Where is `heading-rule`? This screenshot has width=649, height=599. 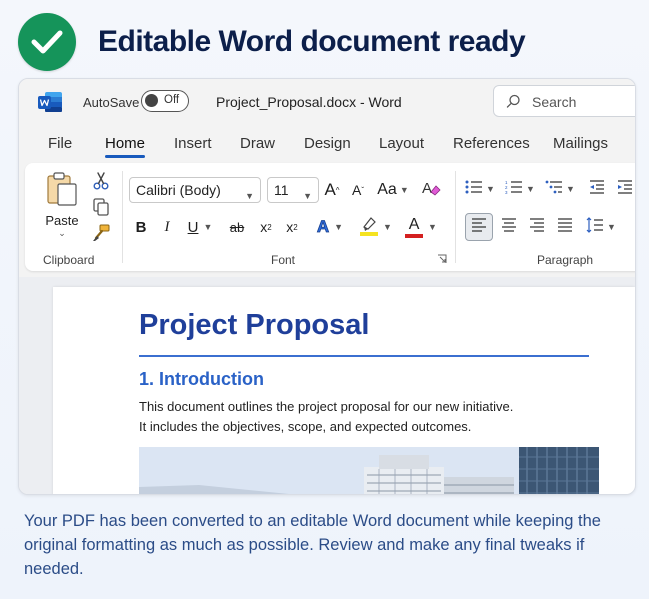 heading-rule is located at coordinates (364, 356).